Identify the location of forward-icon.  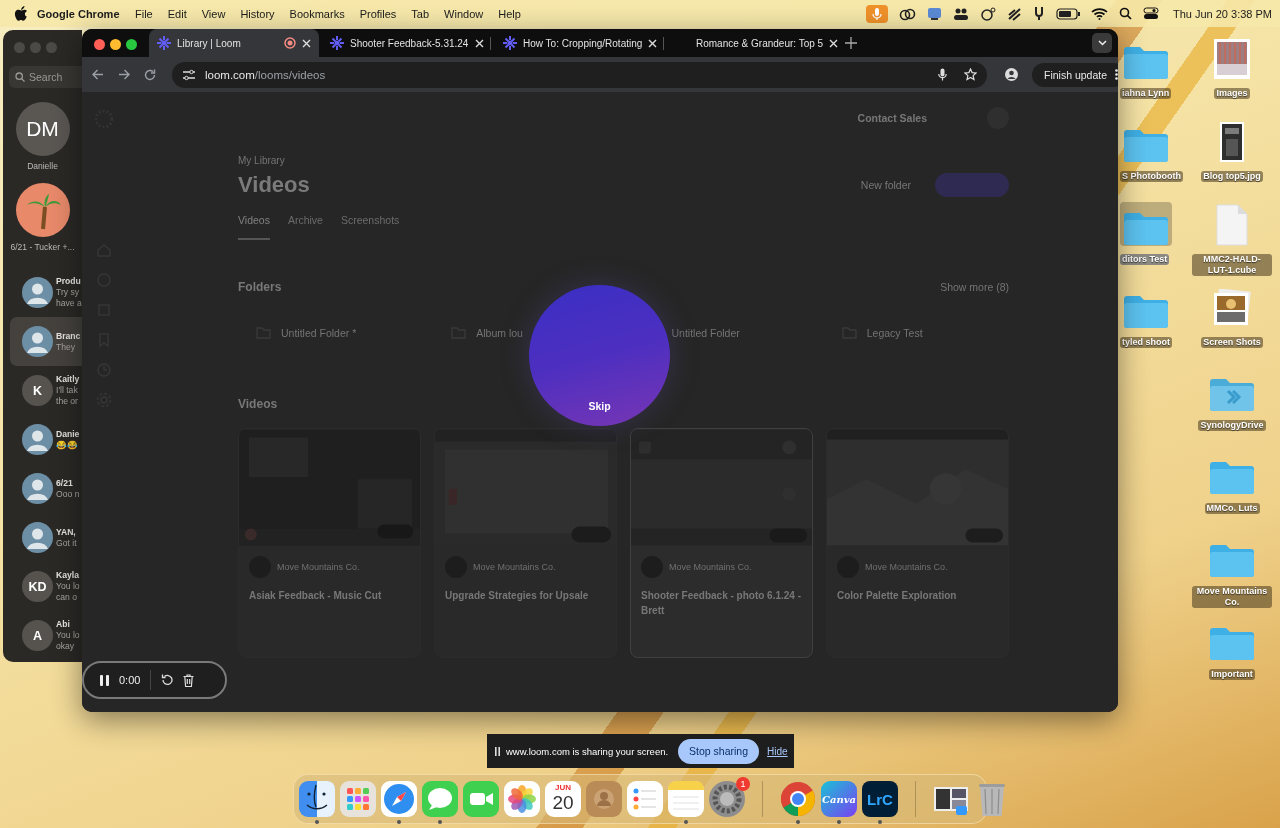
(124, 74).